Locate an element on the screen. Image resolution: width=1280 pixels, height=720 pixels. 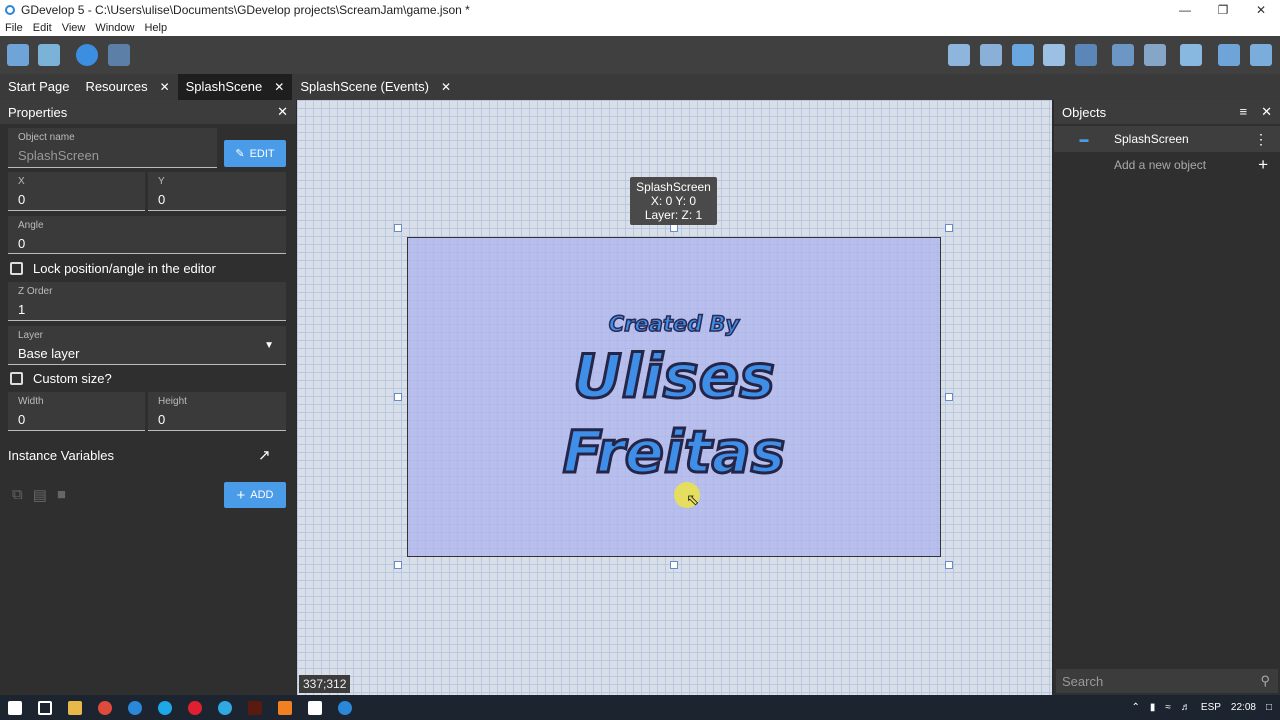
menu-view: View is located at coordinates (74, 28).